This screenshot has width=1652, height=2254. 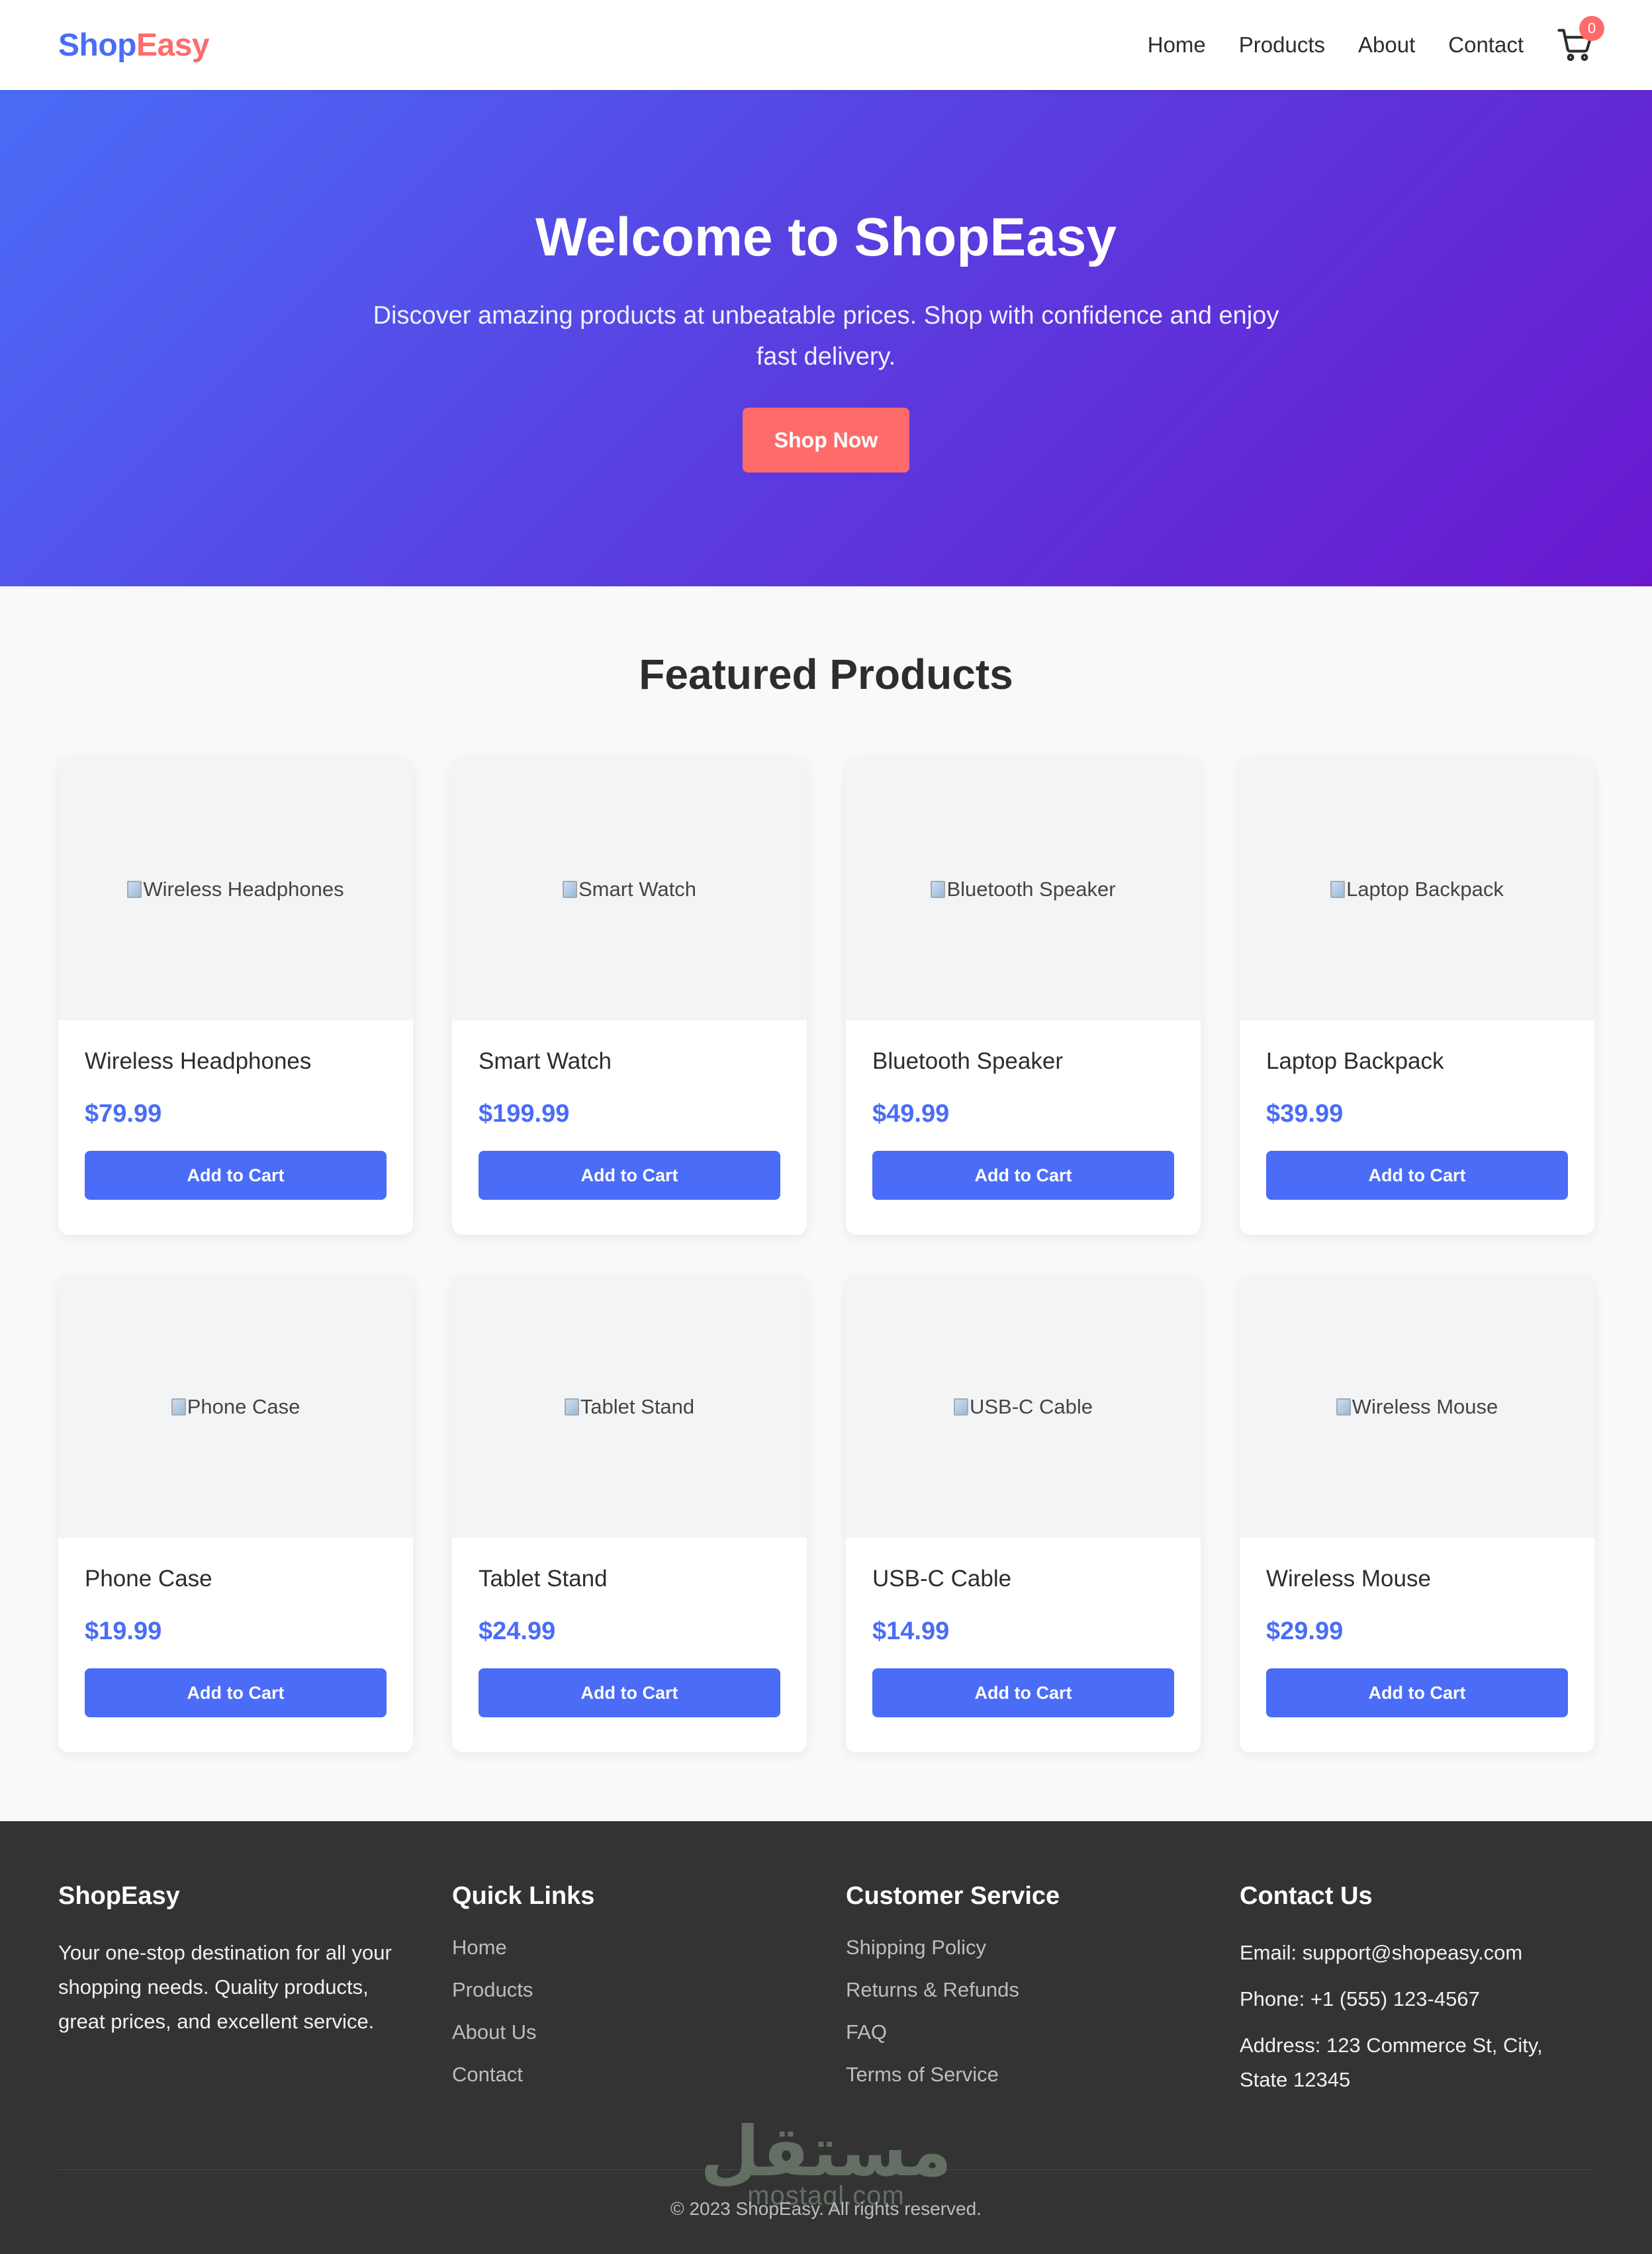 I want to click on logo: ShopEasy, so click(x=134, y=45).